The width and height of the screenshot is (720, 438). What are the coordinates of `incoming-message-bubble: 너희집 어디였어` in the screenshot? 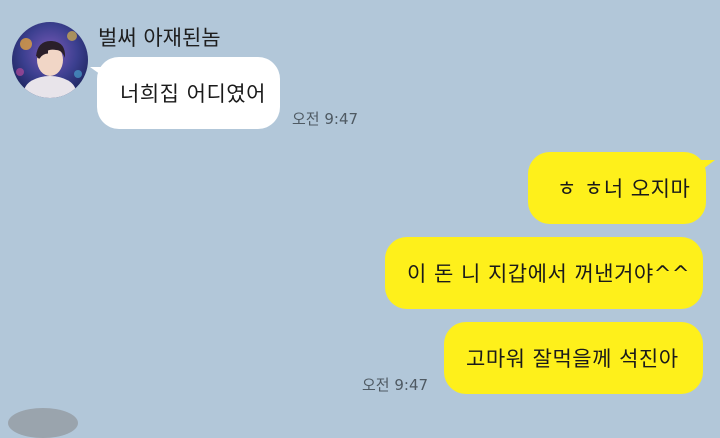 It's located at (185, 93).